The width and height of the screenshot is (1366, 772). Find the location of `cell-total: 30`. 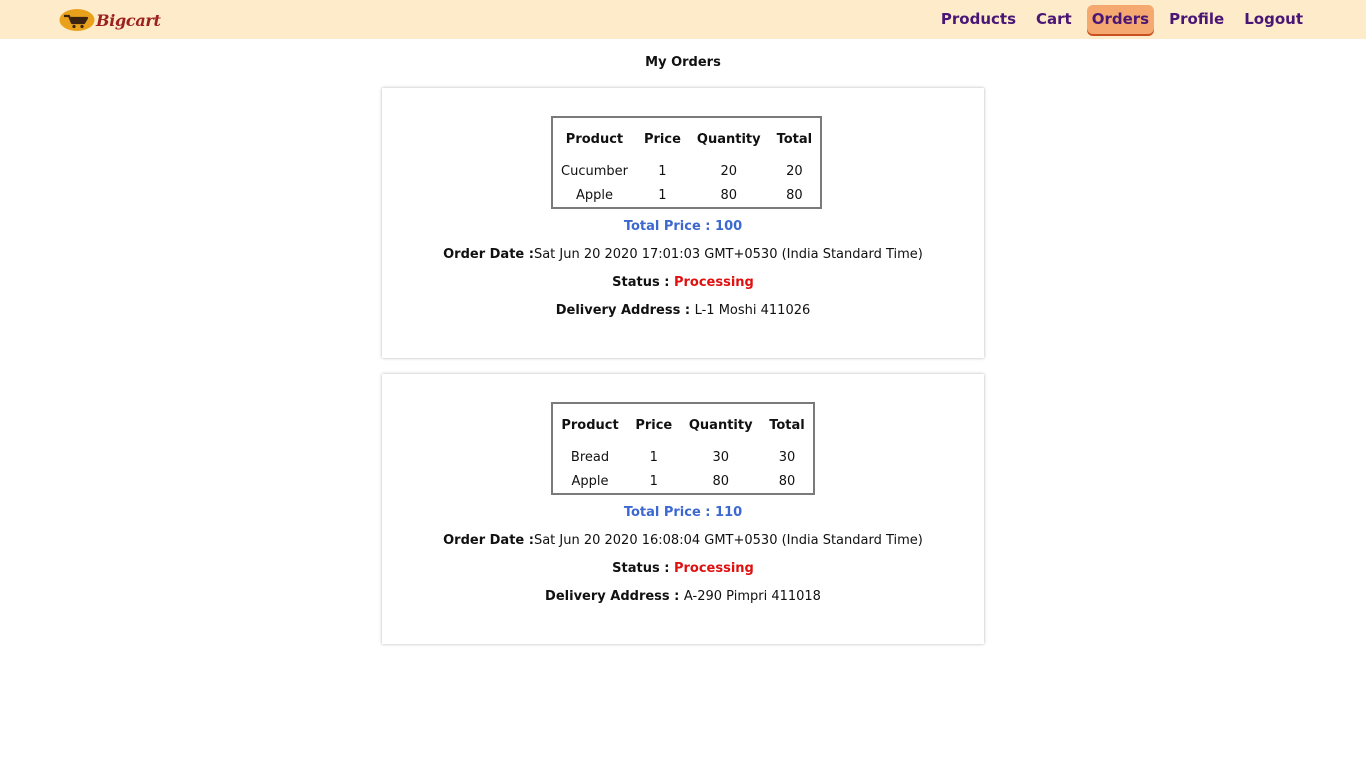

cell-total: 30 is located at coordinates (787, 458).